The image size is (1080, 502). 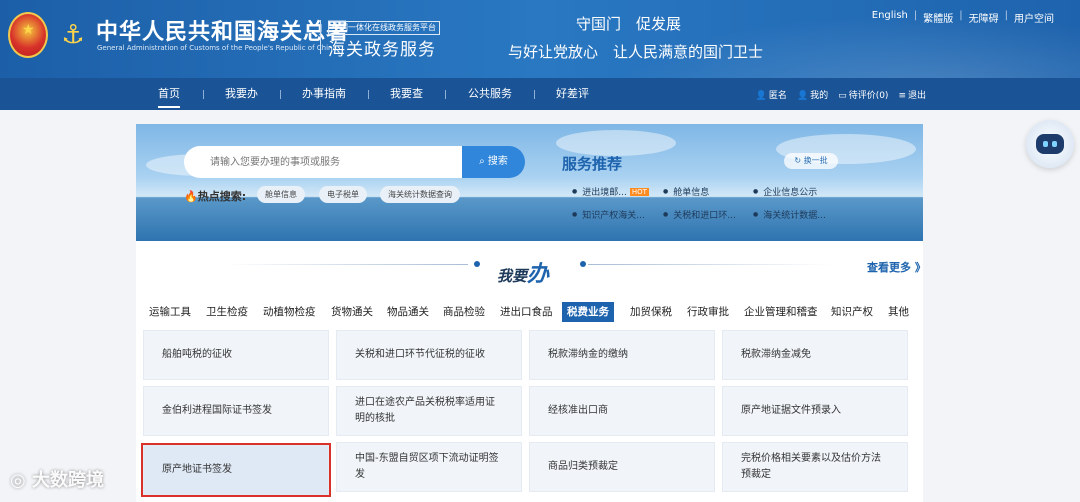 What do you see at coordinates (170, 312) in the screenshot?
I see `tab-transport: 运输工具` at bounding box center [170, 312].